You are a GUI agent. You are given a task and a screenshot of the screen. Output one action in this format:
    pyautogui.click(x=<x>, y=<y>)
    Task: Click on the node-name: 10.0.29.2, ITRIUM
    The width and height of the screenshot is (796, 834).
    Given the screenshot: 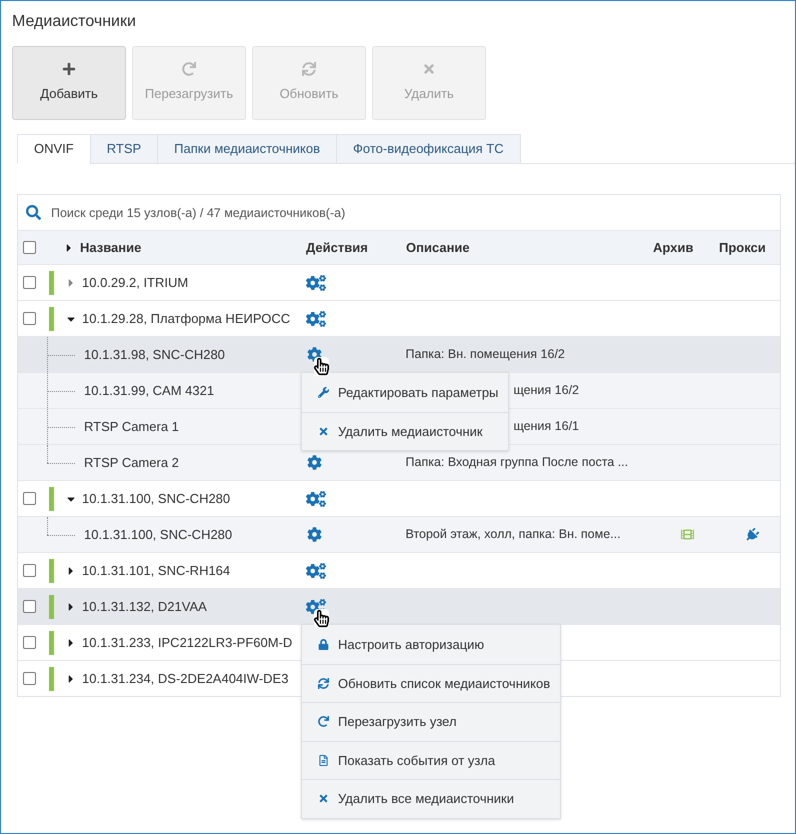 What is the action you would take?
    pyautogui.click(x=135, y=283)
    